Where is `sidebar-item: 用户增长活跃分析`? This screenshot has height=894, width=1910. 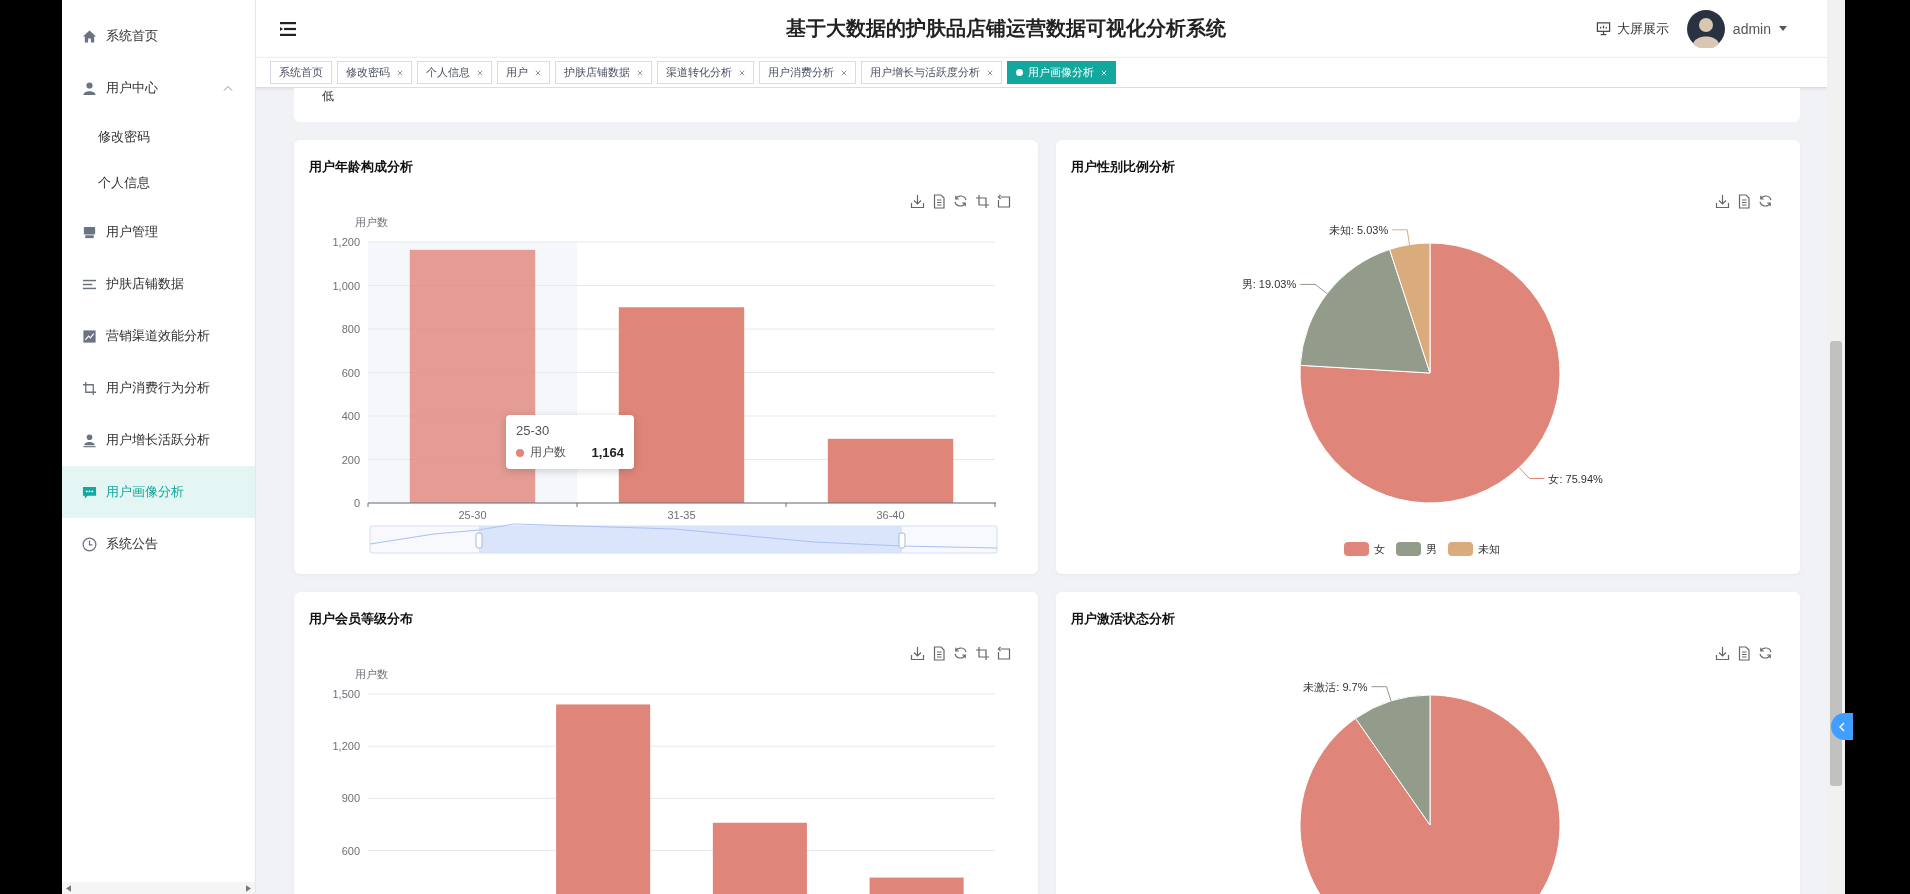 sidebar-item: 用户增长活跃分析 is located at coordinates (158, 440).